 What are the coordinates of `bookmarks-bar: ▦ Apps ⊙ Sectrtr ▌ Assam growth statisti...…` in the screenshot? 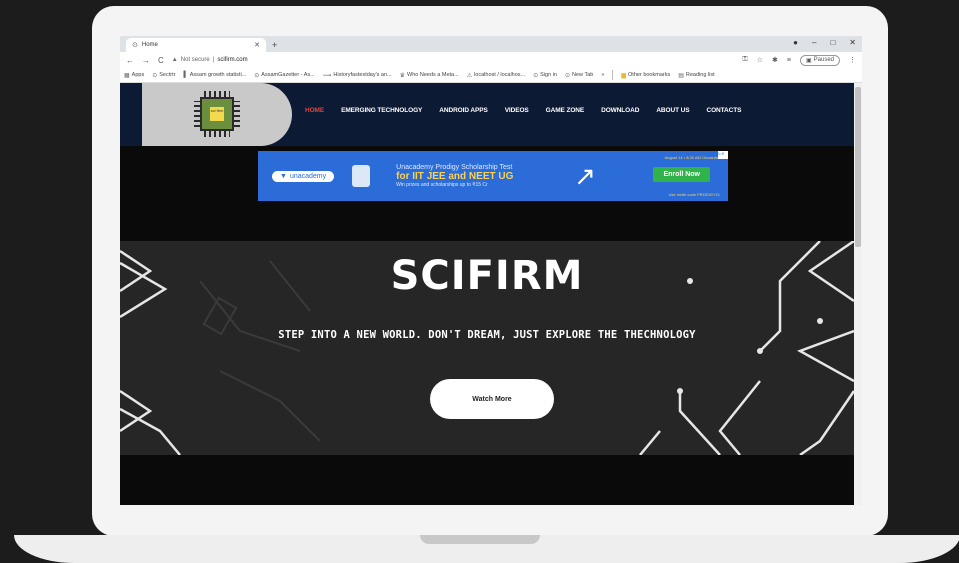 It's located at (491, 75).